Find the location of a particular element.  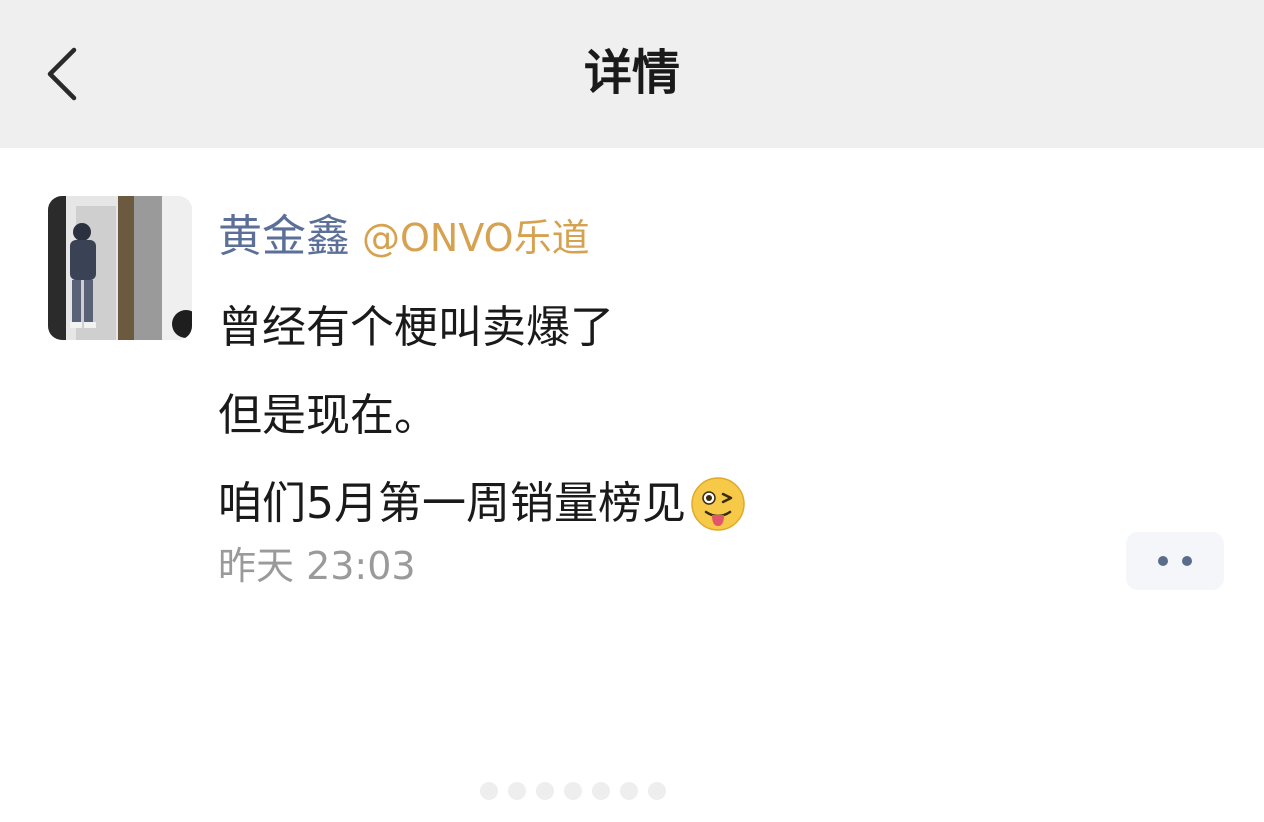

avatar-image is located at coordinates (120, 268).